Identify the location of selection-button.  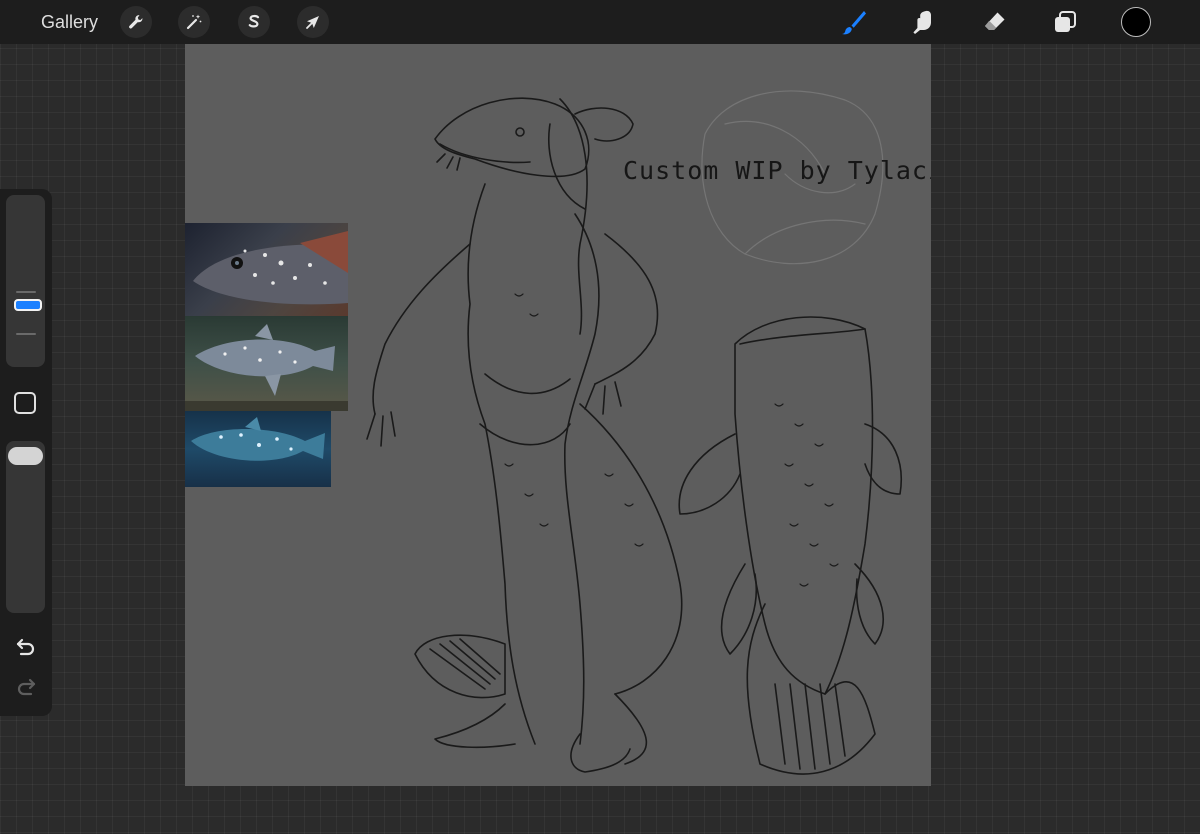
(254, 22).